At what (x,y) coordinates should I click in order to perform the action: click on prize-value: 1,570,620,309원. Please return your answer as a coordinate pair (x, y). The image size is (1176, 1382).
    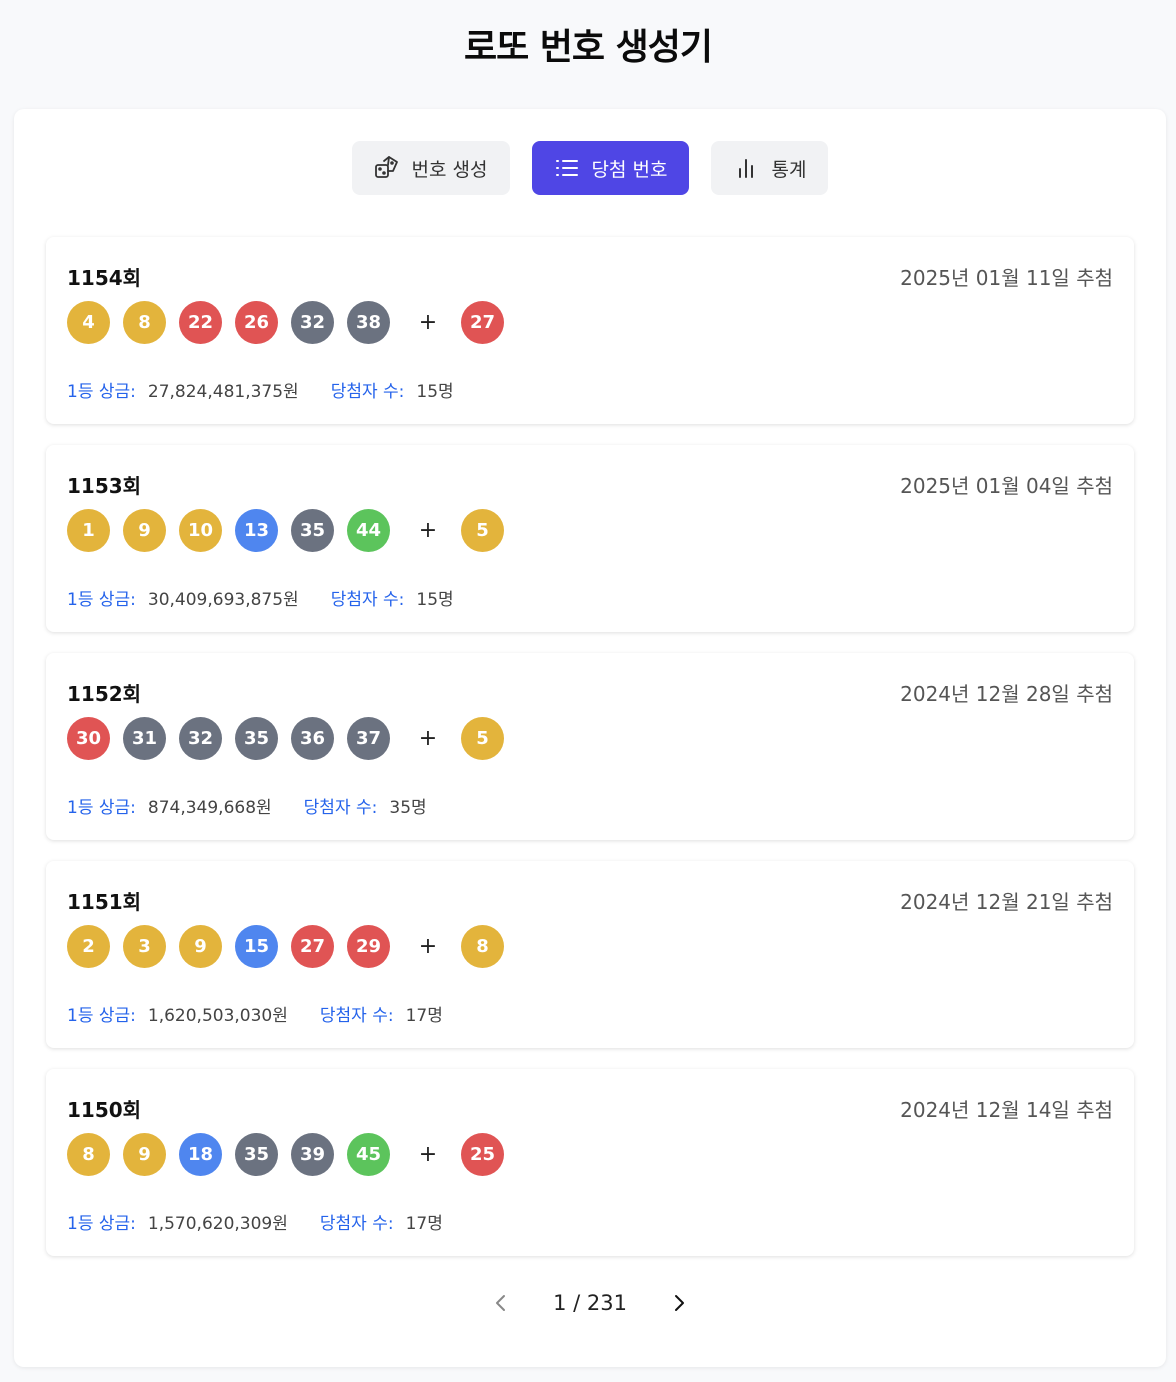
    Looking at the image, I should click on (217, 1224).